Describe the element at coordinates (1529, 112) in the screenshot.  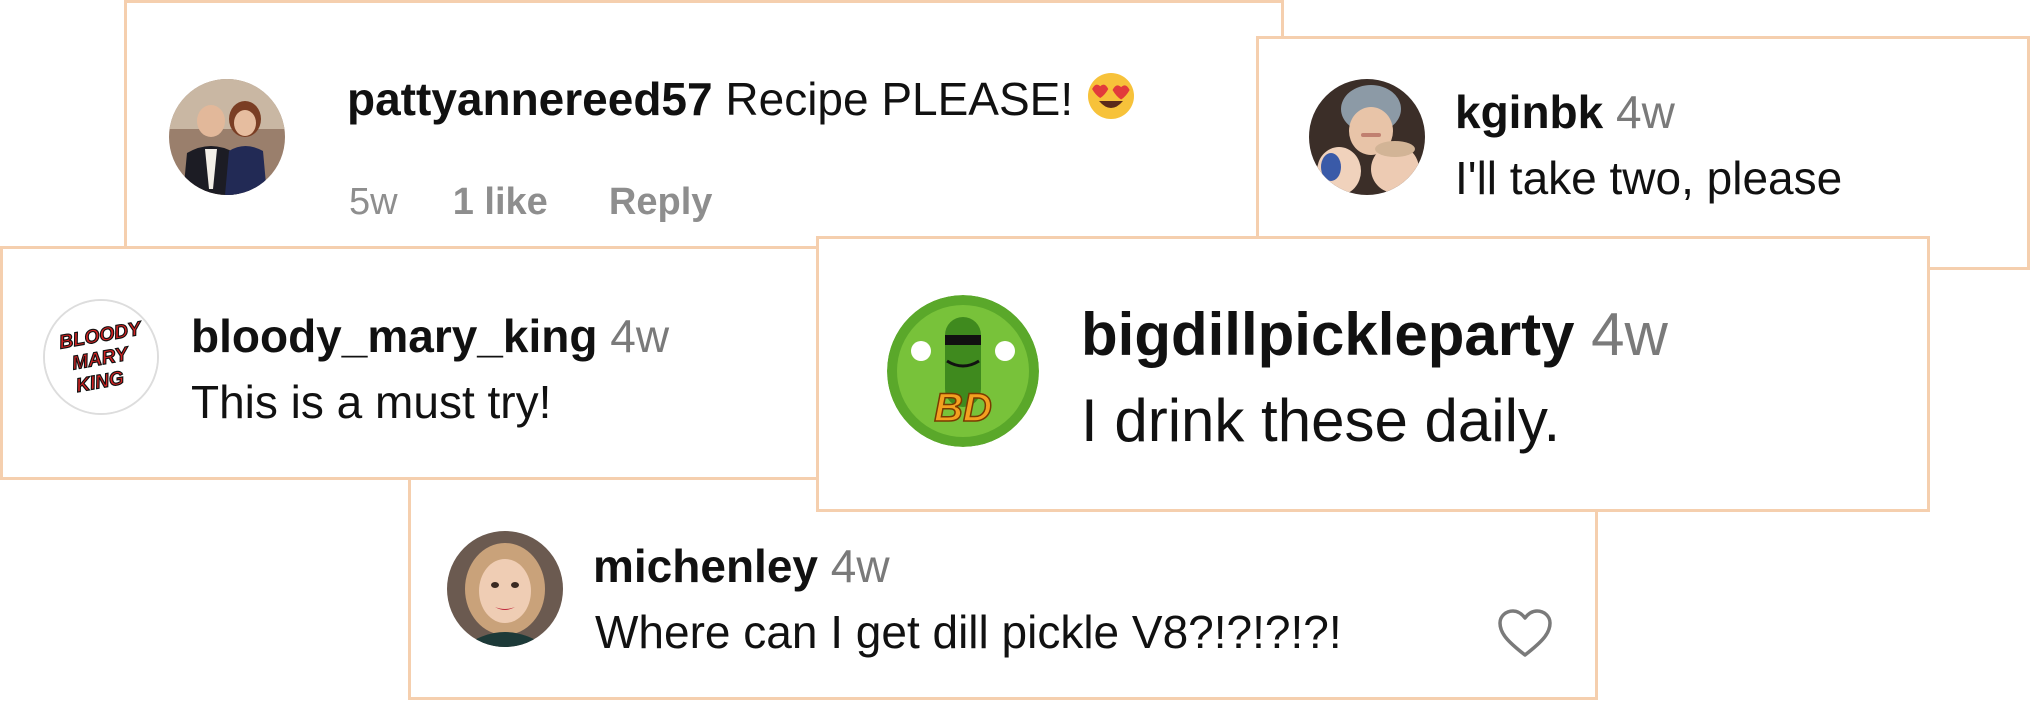
I see `comment-username: kginbk` at that location.